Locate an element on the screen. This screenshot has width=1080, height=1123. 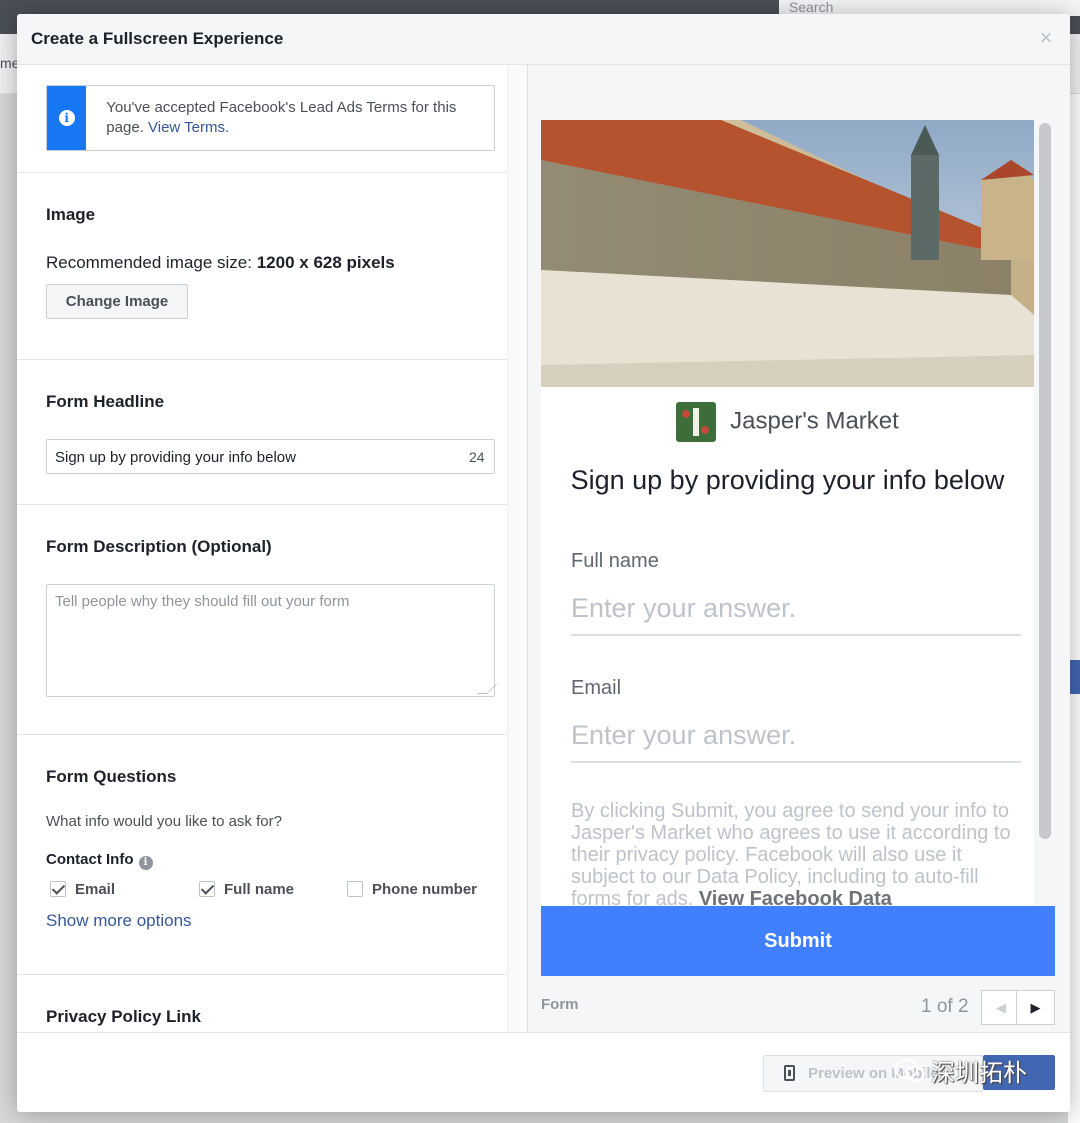
questions-section-title: Form Questions is located at coordinates (111, 776).